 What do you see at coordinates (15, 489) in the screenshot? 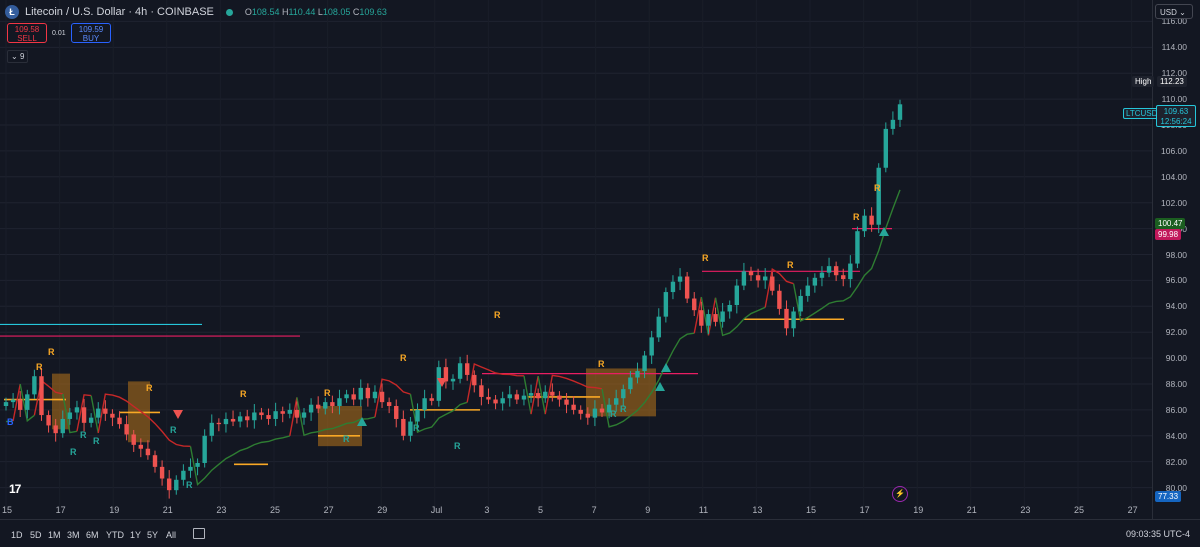
I see `tradingview-logo-icon: 17` at bounding box center [15, 489].